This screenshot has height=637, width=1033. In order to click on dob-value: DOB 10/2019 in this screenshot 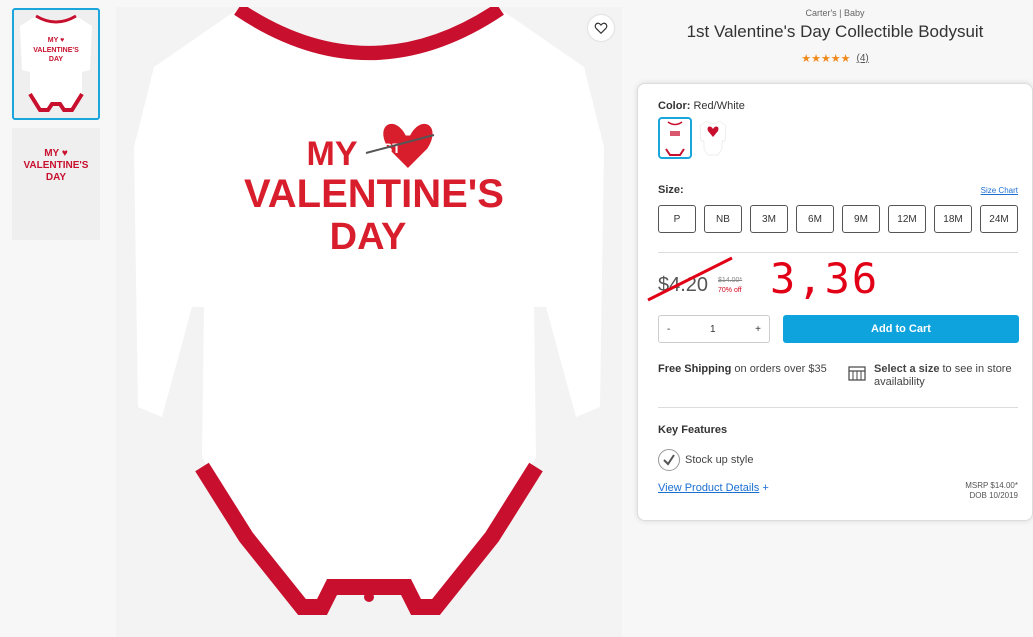, I will do `click(993, 495)`.